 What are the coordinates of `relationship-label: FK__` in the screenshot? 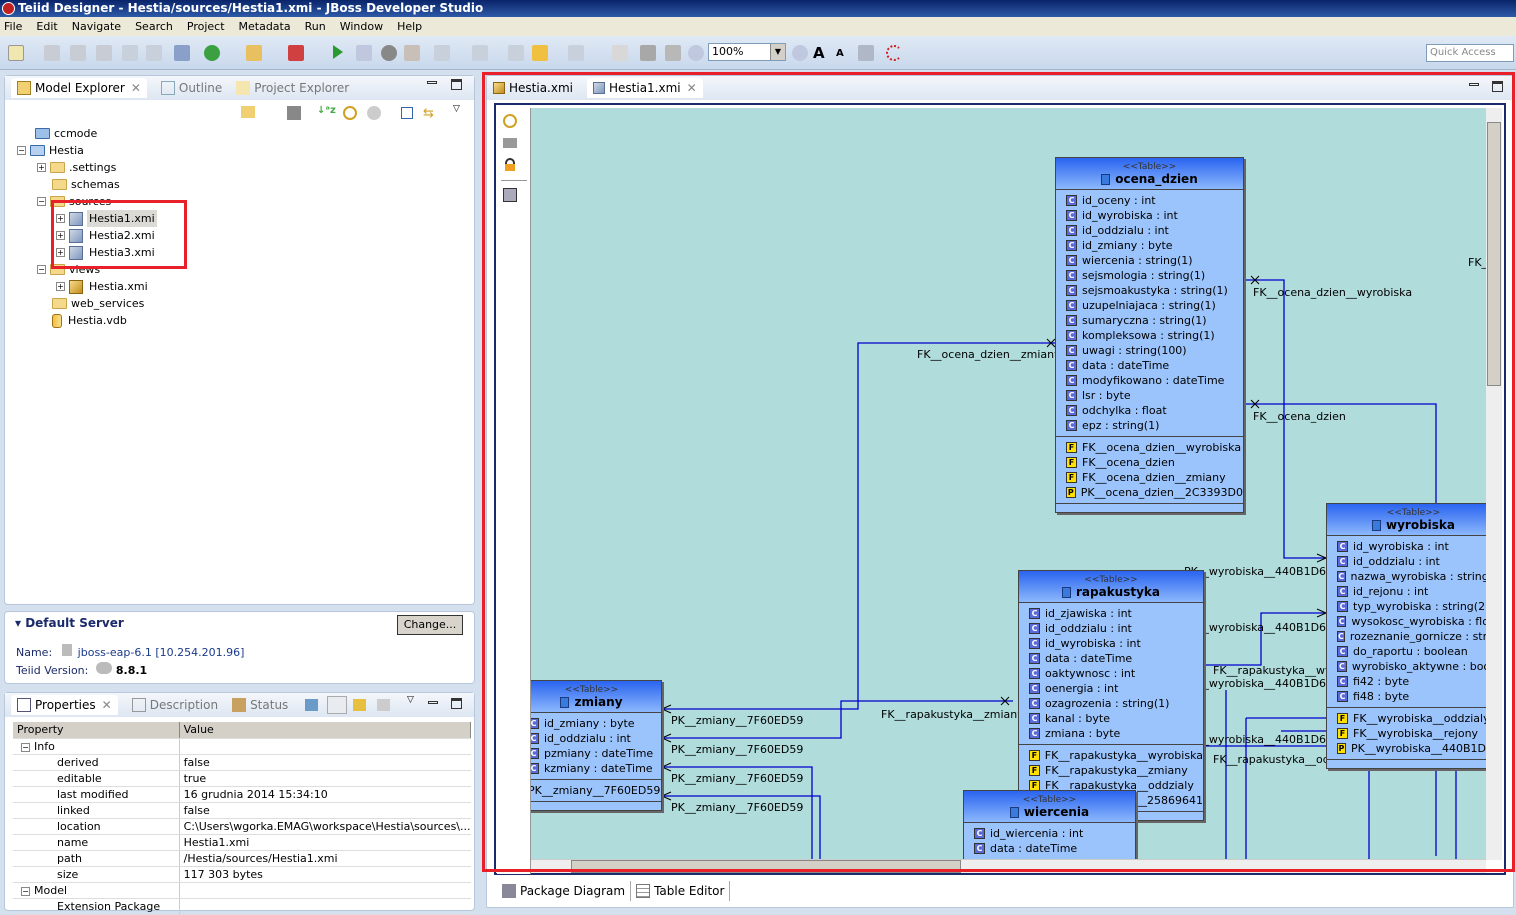 It's located at (1477, 262).